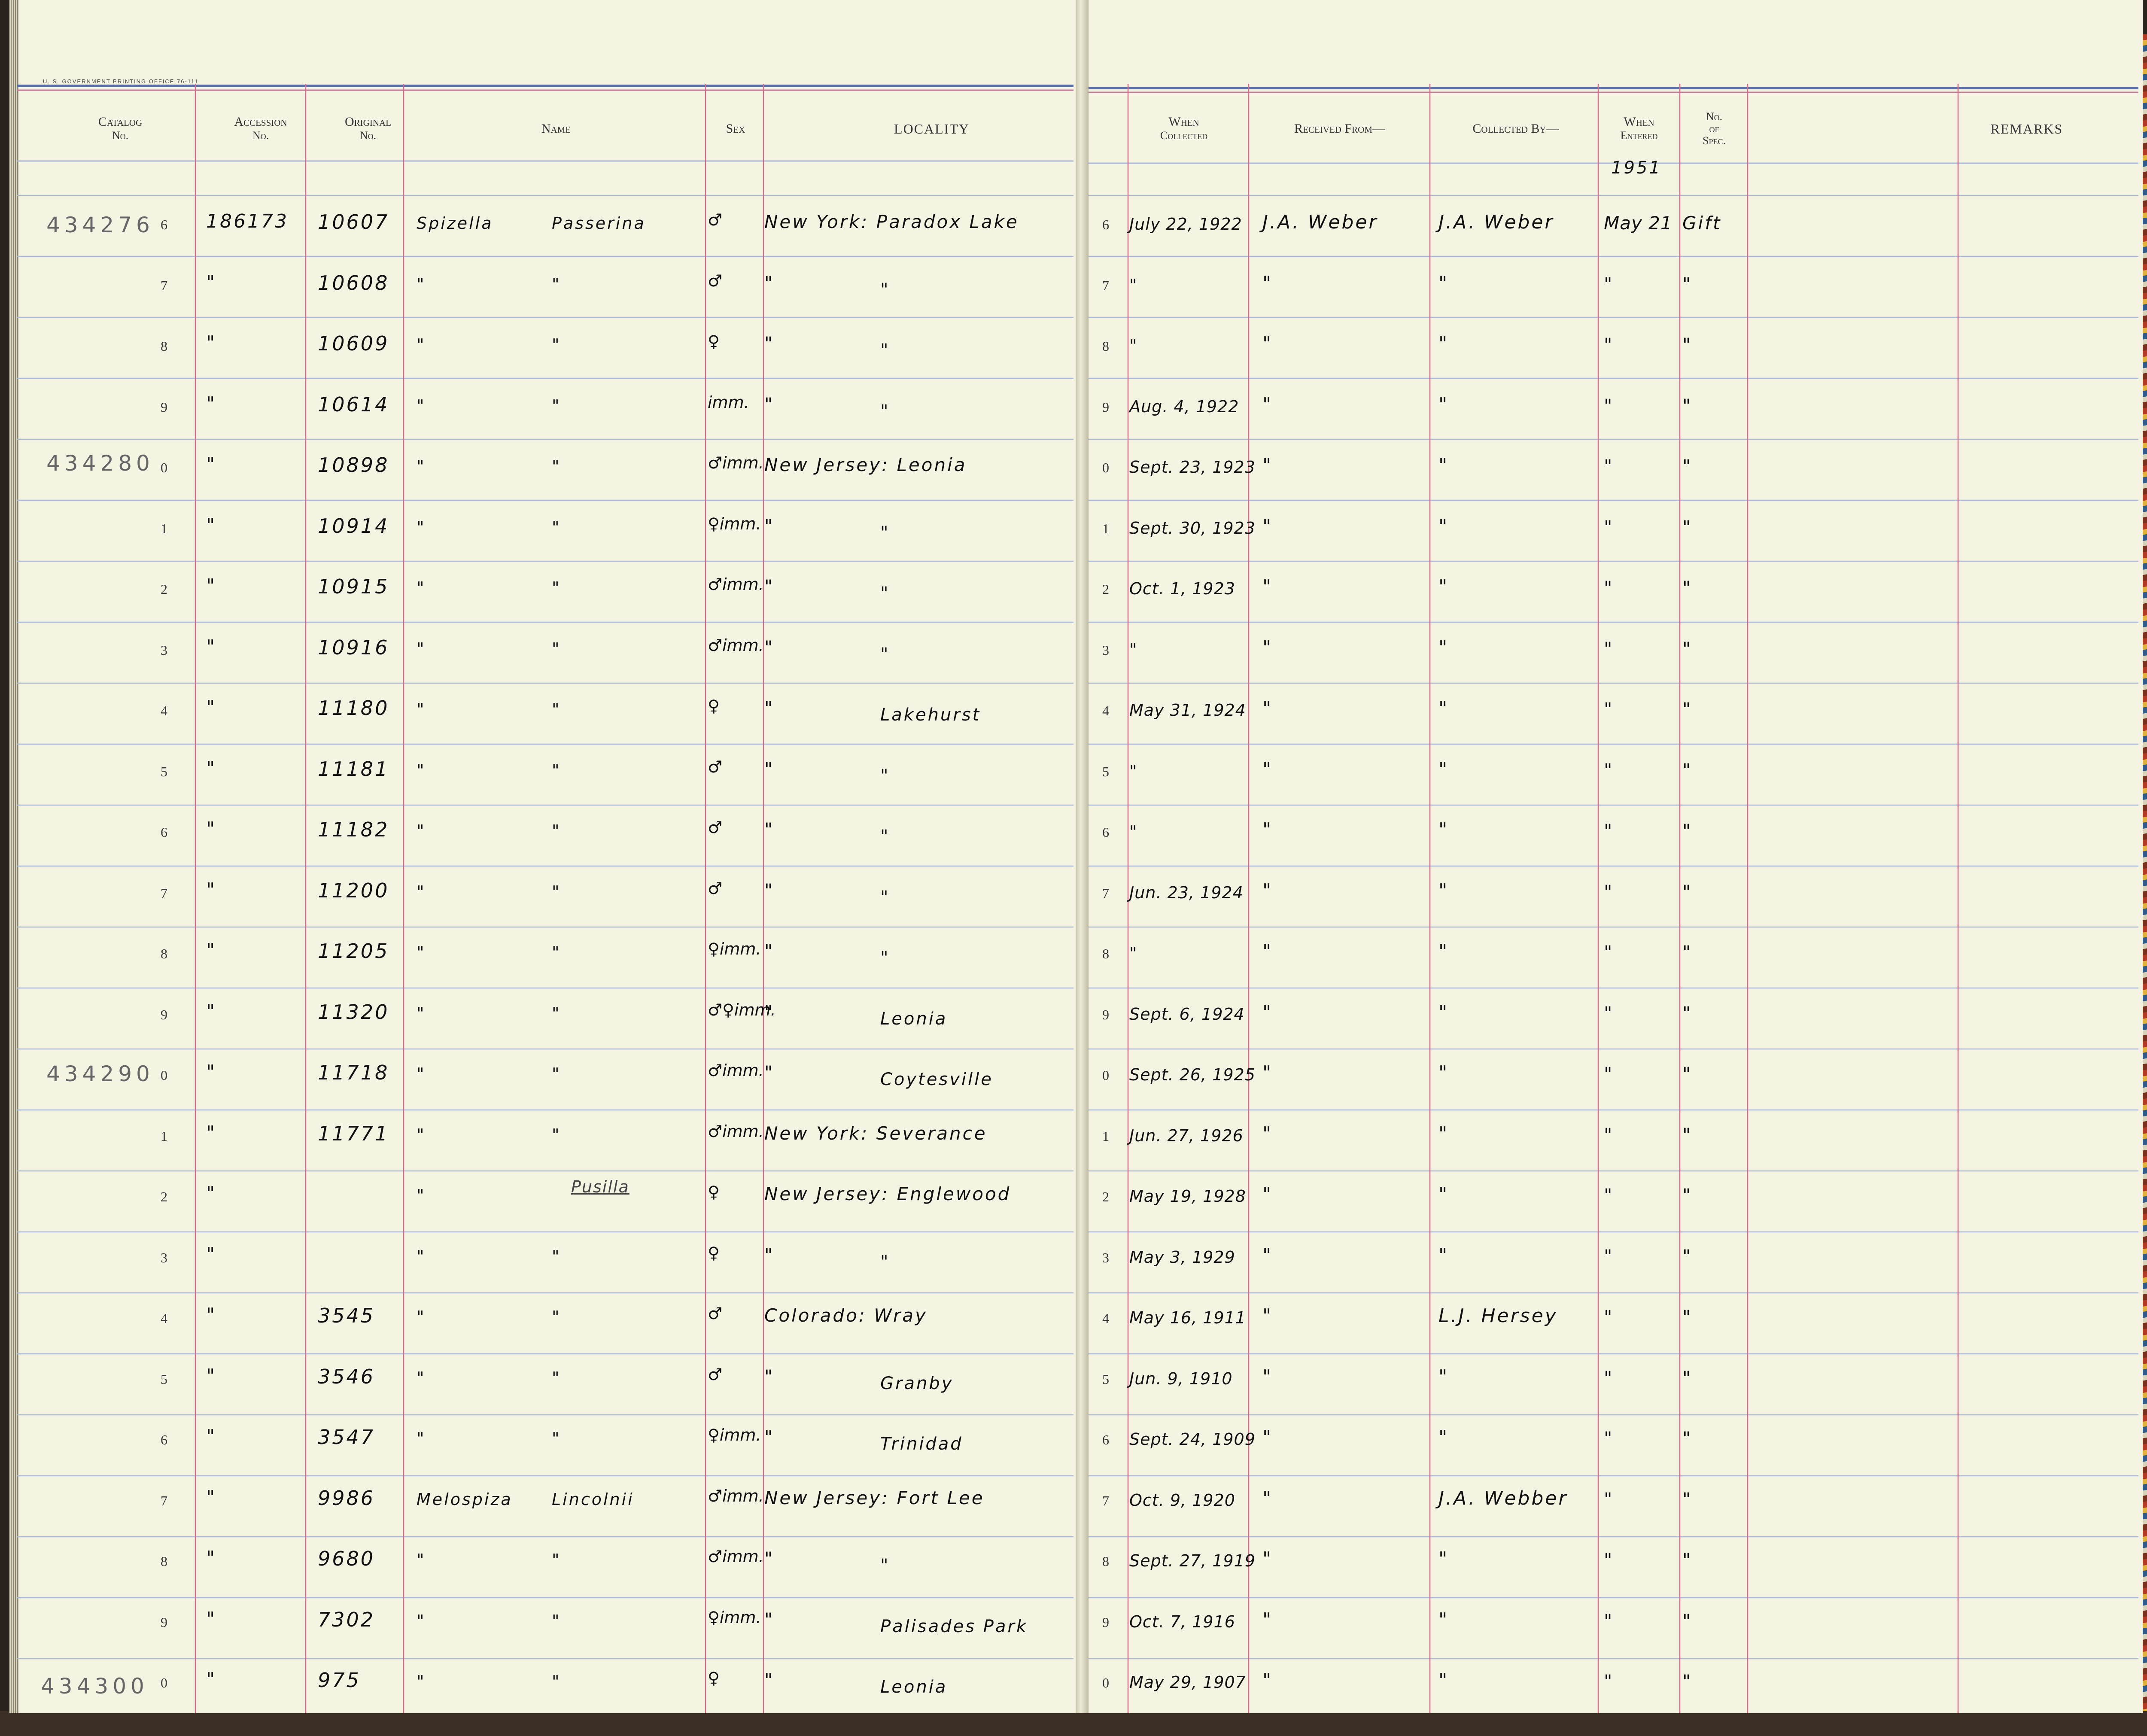 The image size is (2147, 1736). I want to click on sex: ♂, so click(715, 888).